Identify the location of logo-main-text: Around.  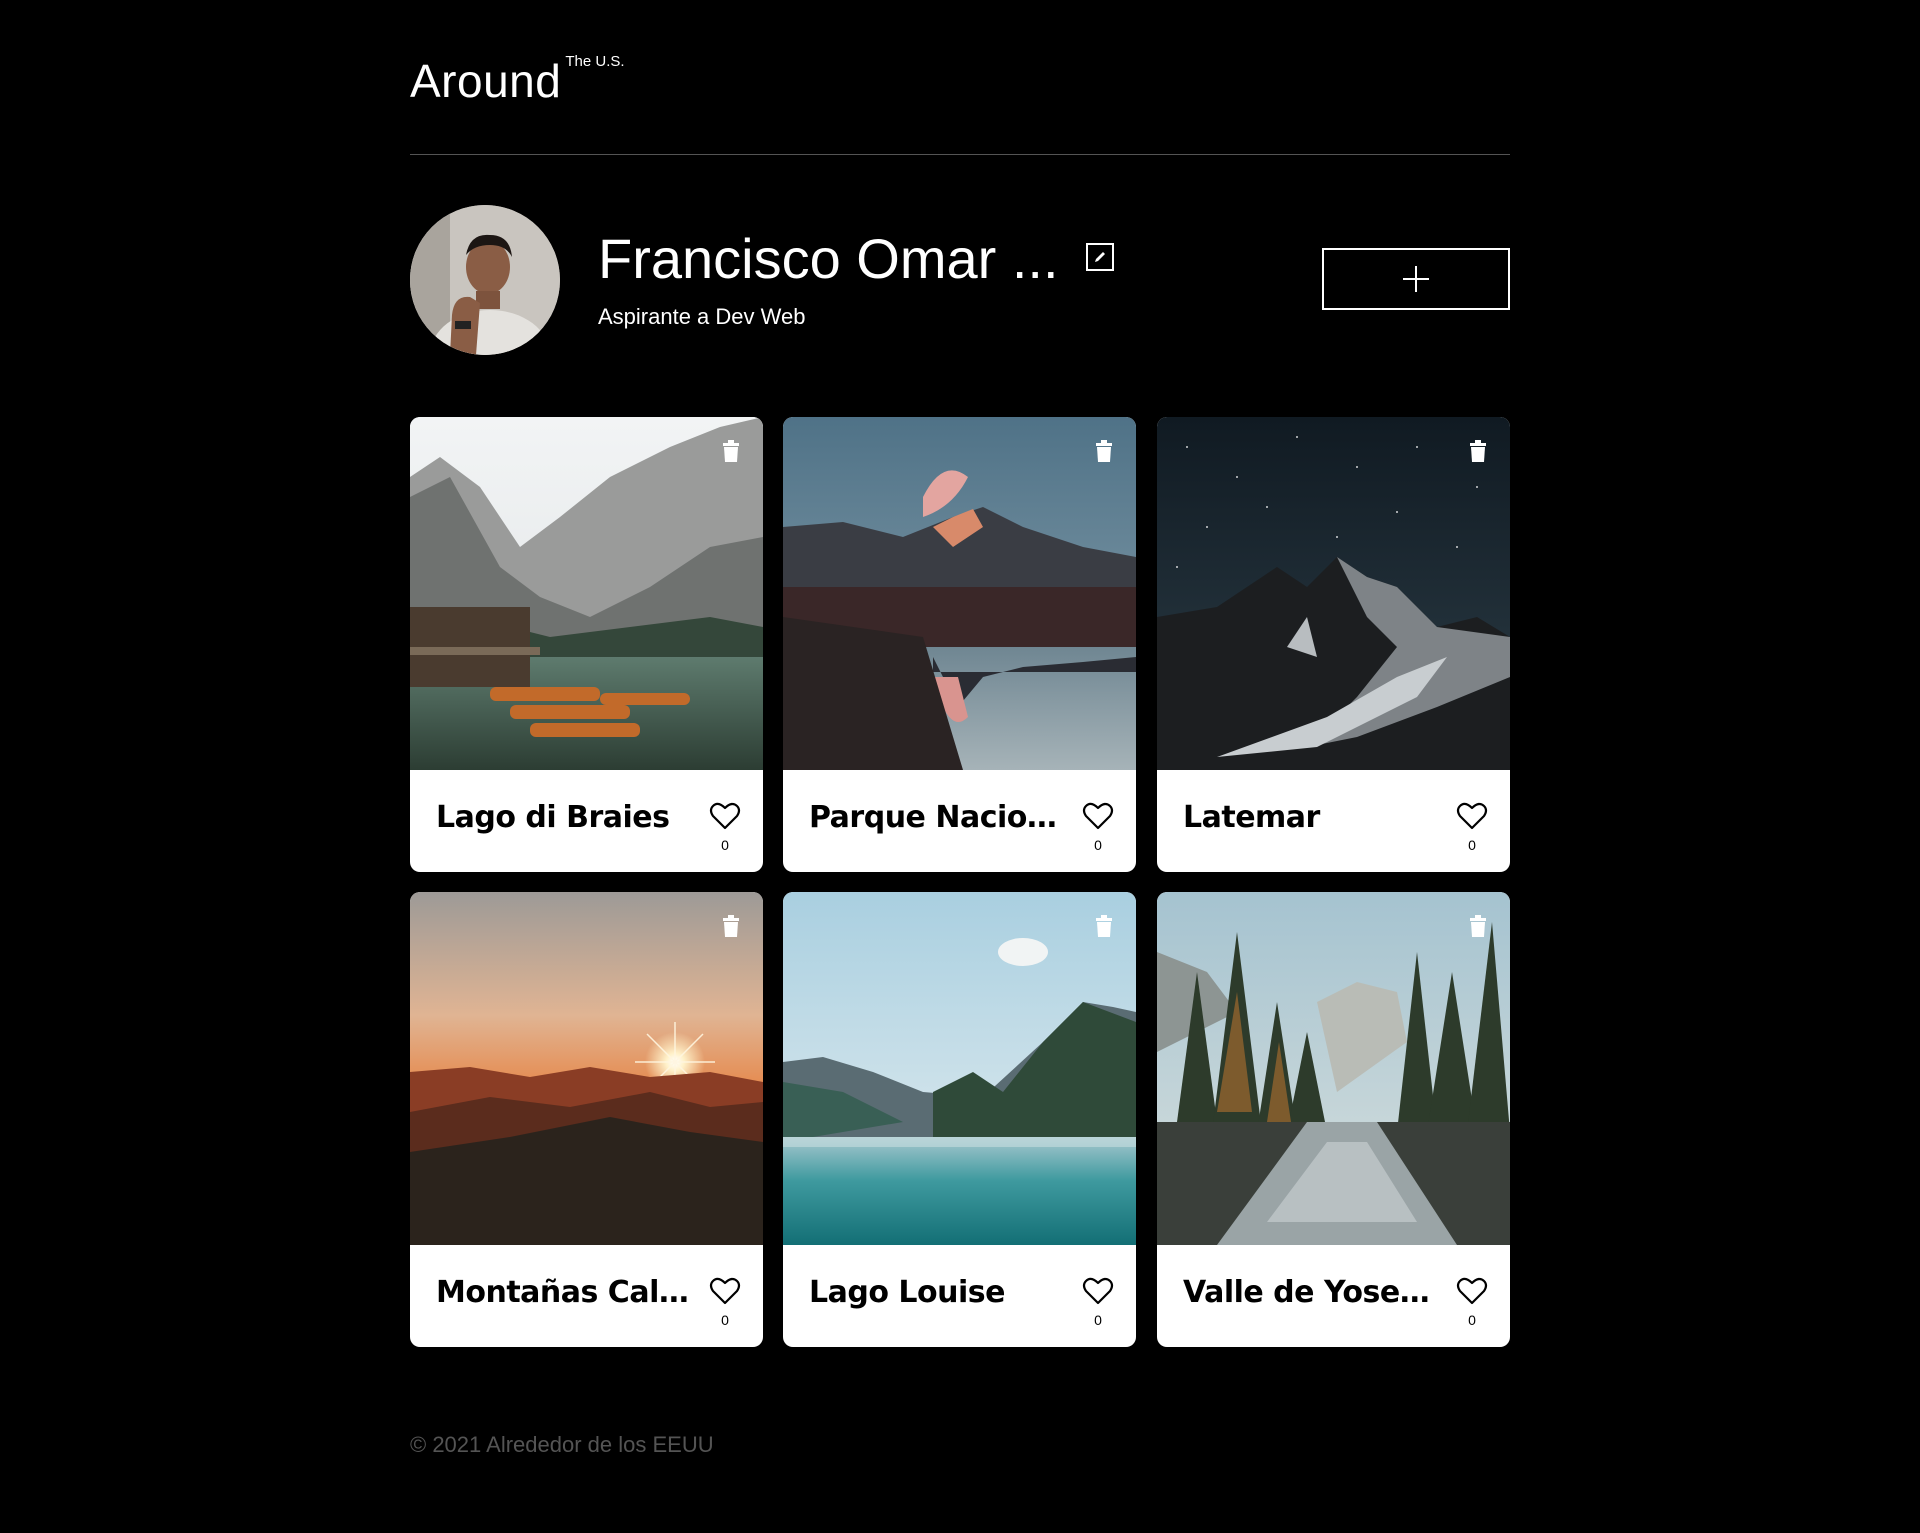
(486, 81).